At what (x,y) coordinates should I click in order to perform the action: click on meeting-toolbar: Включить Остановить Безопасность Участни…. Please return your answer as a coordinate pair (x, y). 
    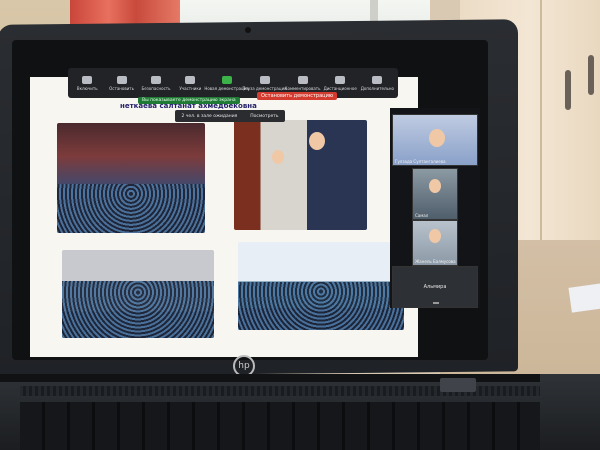
    Looking at the image, I should click on (233, 83).